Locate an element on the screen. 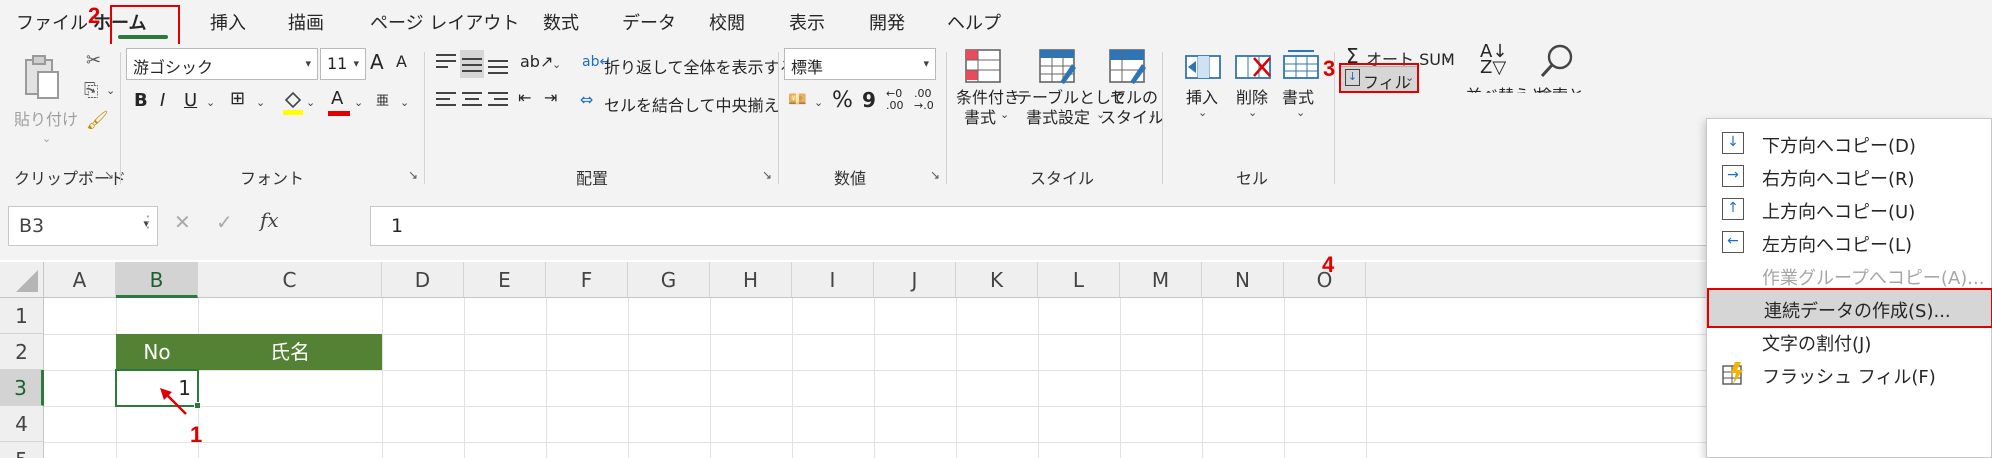 Image resolution: width=1992 pixels, height=458 pixels. column-header-k: K is located at coordinates (997, 280).